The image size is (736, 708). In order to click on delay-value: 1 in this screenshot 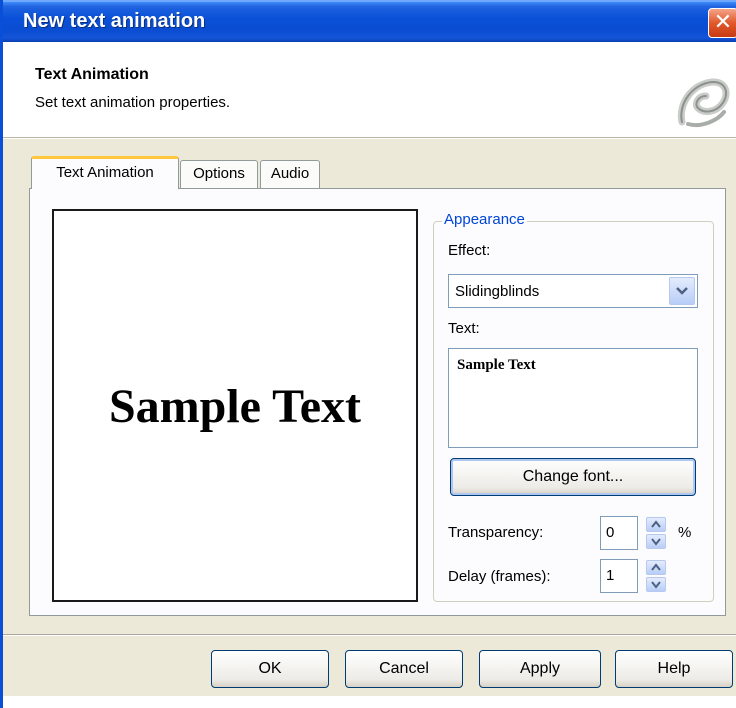, I will do `click(610, 575)`.